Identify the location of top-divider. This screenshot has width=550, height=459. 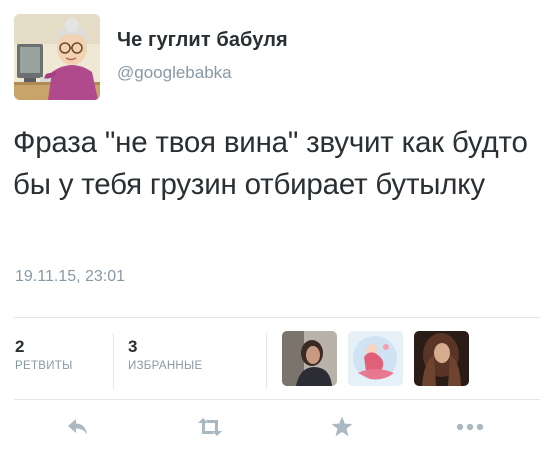
(277, 317).